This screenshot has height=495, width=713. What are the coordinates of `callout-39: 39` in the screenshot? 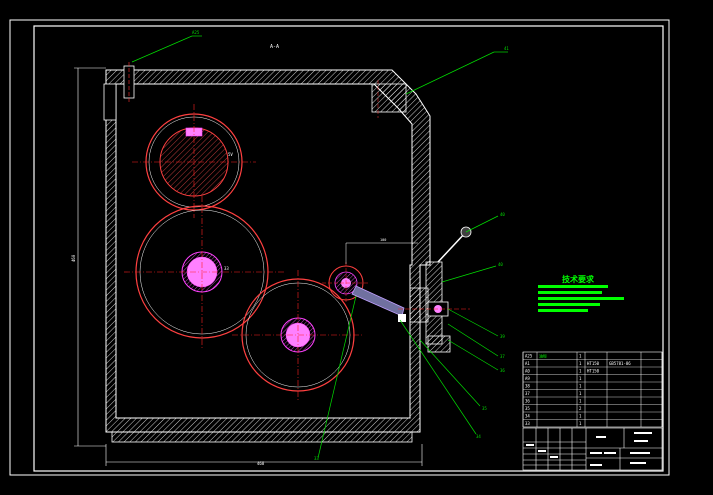 It's located at (502, 336).